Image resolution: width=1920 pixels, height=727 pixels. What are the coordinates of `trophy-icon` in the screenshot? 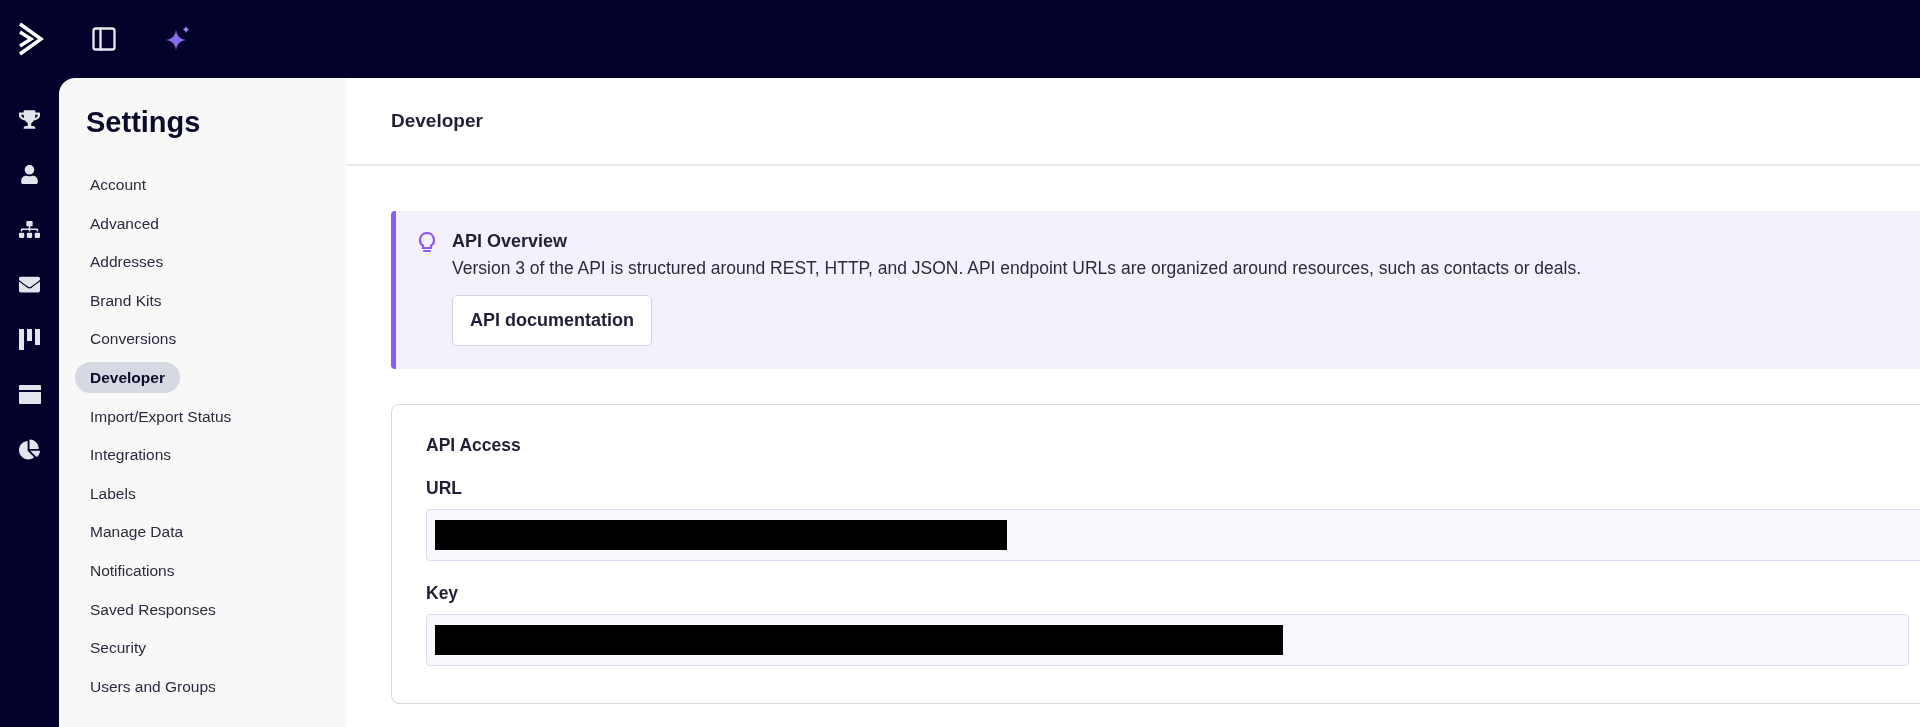 It's located at (29, 119).